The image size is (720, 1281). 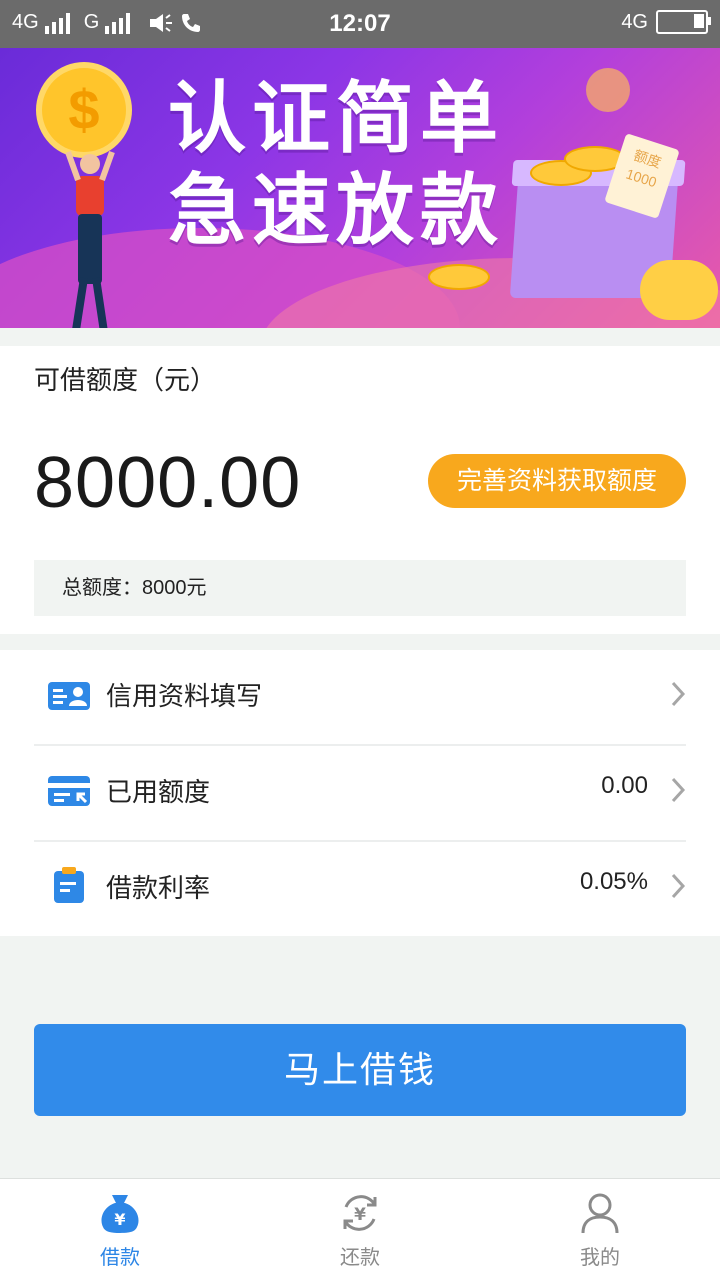 What do you see at coordinates (90, 239) in the screenshot?
I see `person-illustration` at bounding box center [90, 239].